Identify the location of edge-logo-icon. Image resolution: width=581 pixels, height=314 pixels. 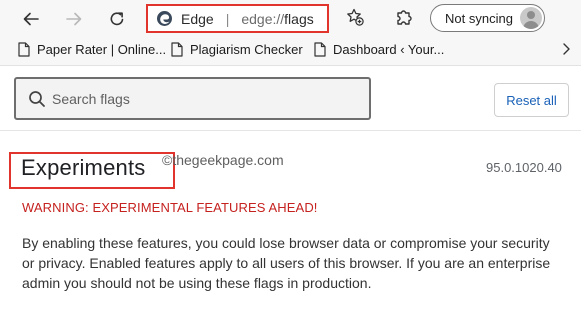
(164, 18).